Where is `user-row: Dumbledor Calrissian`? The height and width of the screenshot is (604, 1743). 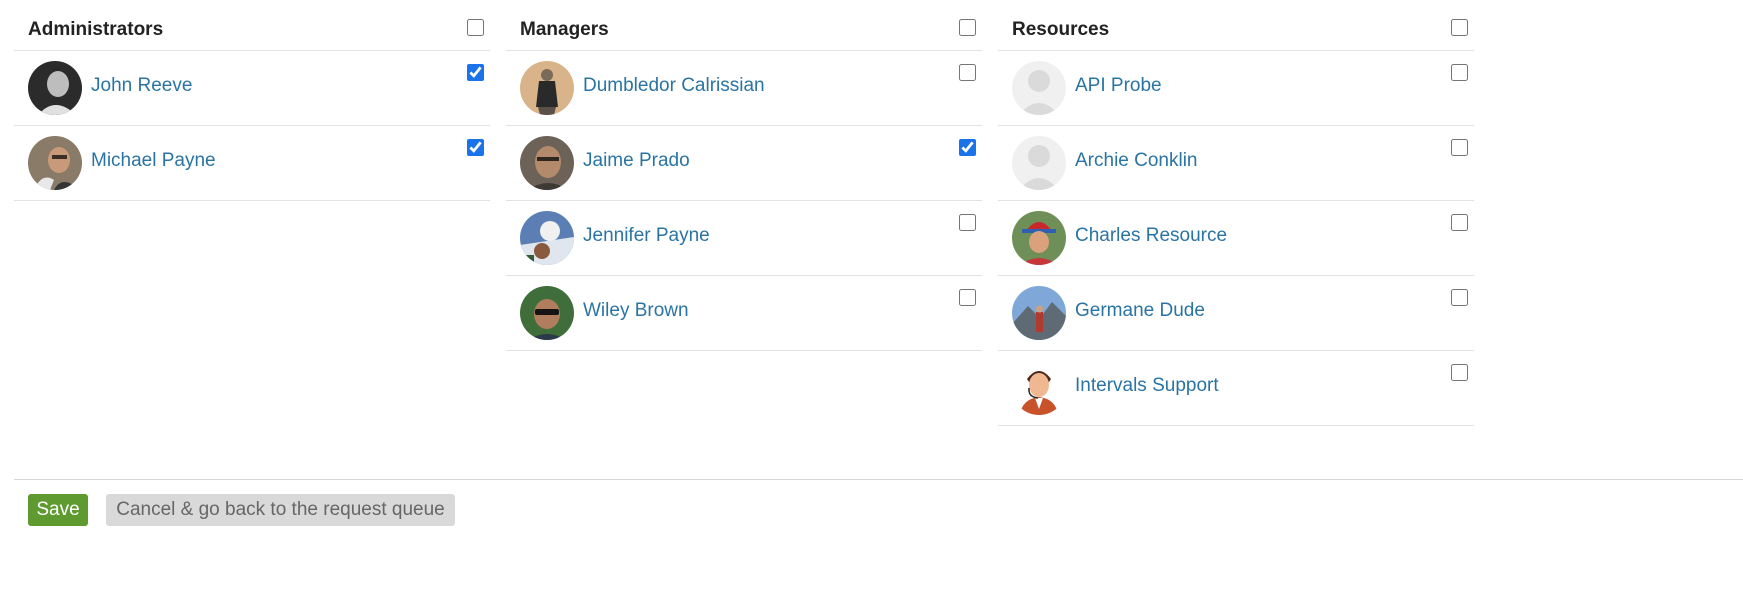
user-row: Dumbledor Calrissian is located at coordinates (744, 88).